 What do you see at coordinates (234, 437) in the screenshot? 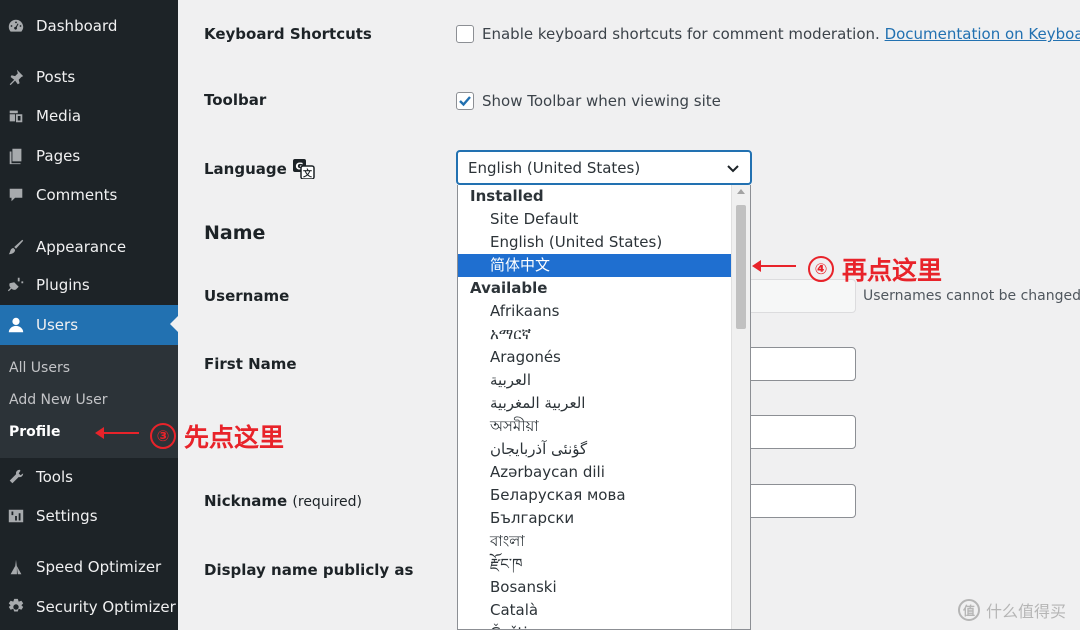
I see `annotation-step3-text: 先点这里` at bounding box center [234, 437].